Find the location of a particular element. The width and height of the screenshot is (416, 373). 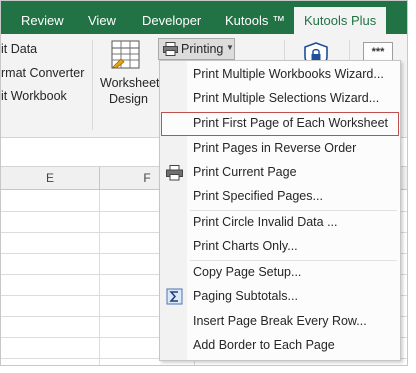

ribbon-item-workbook: it Workbook is located at coordinates (34, 96).